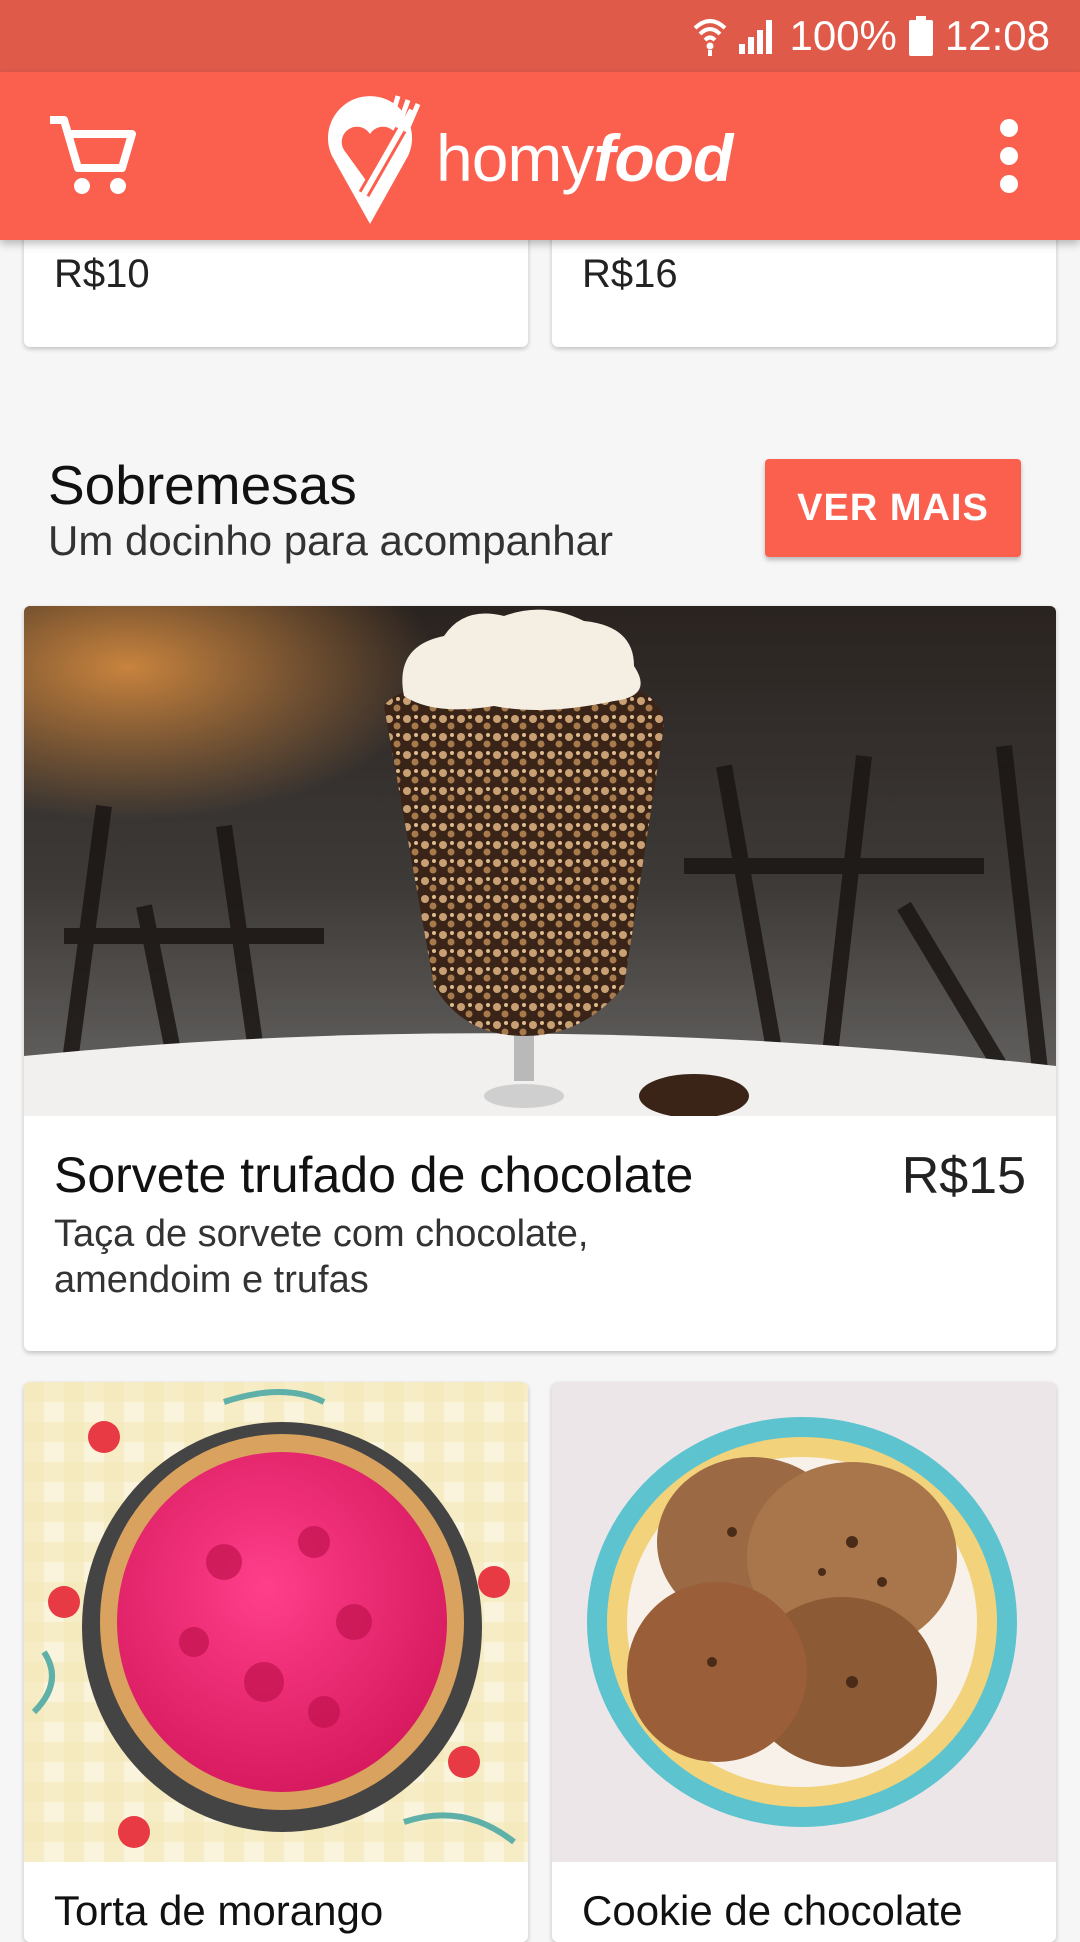 This screenshot has height=1942, width=1080. I want to click on app-bar: homyfood, so click(540, 156).